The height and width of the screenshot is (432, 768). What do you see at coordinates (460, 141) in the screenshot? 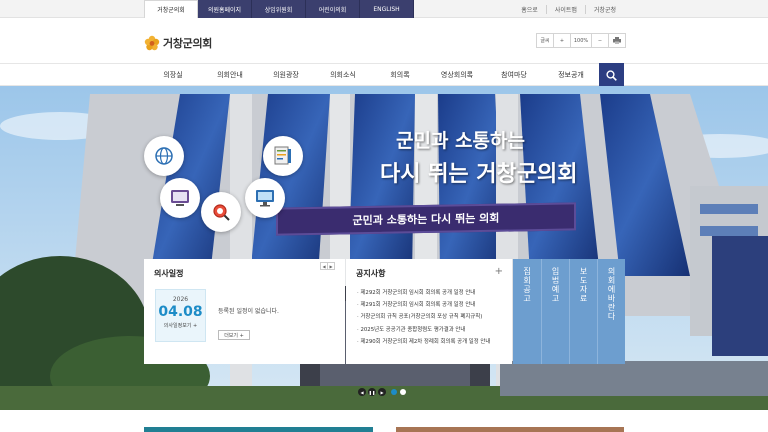
I see `hero-title-line1: 군민과 소통하는` at bounding box center [460, 141].